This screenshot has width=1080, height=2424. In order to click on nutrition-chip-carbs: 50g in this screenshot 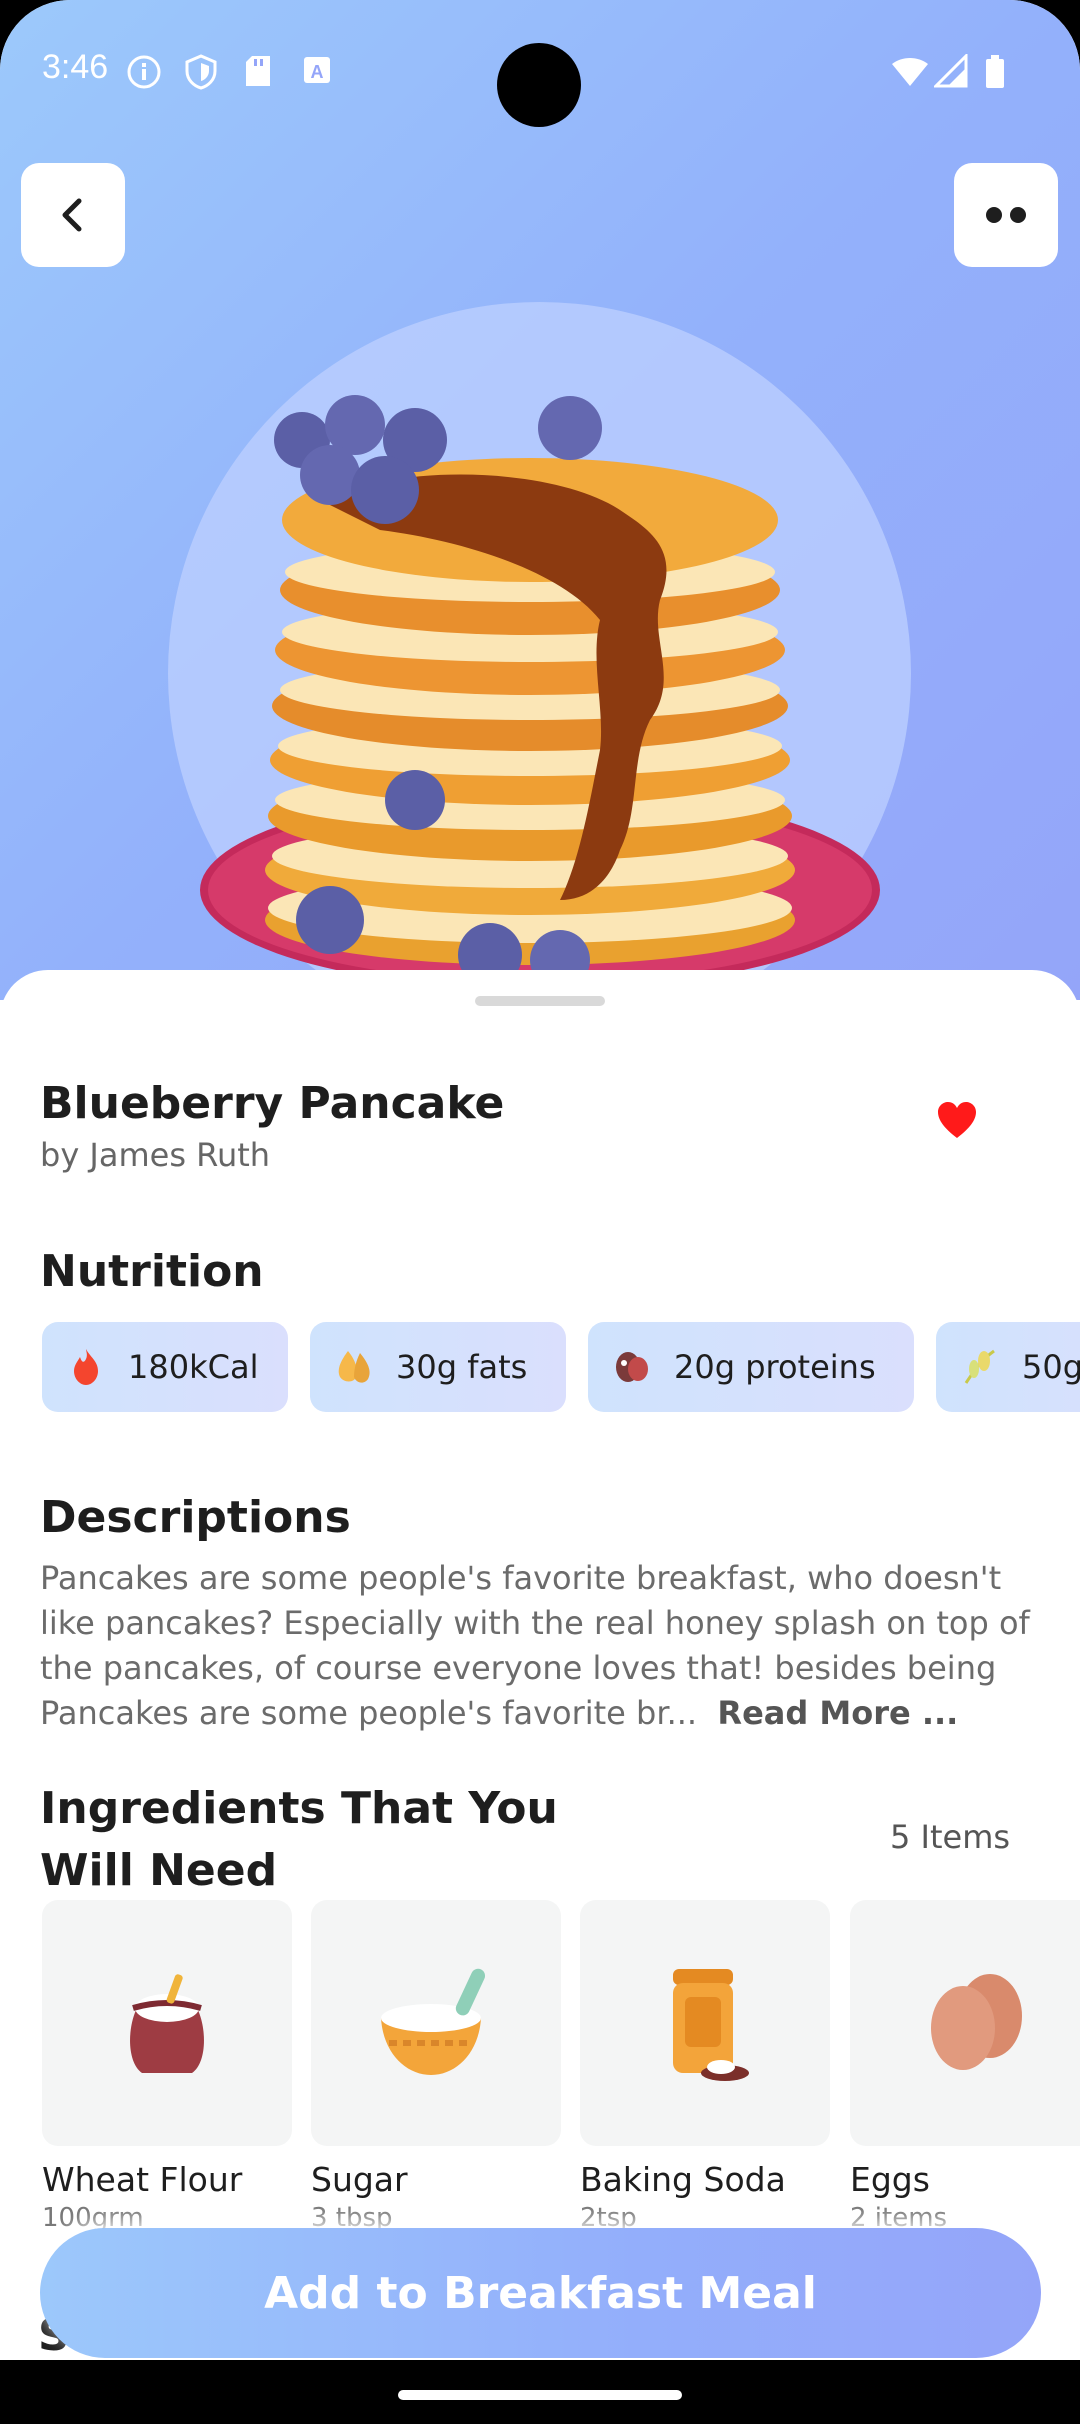, I will do `click(1008, 1367)`.